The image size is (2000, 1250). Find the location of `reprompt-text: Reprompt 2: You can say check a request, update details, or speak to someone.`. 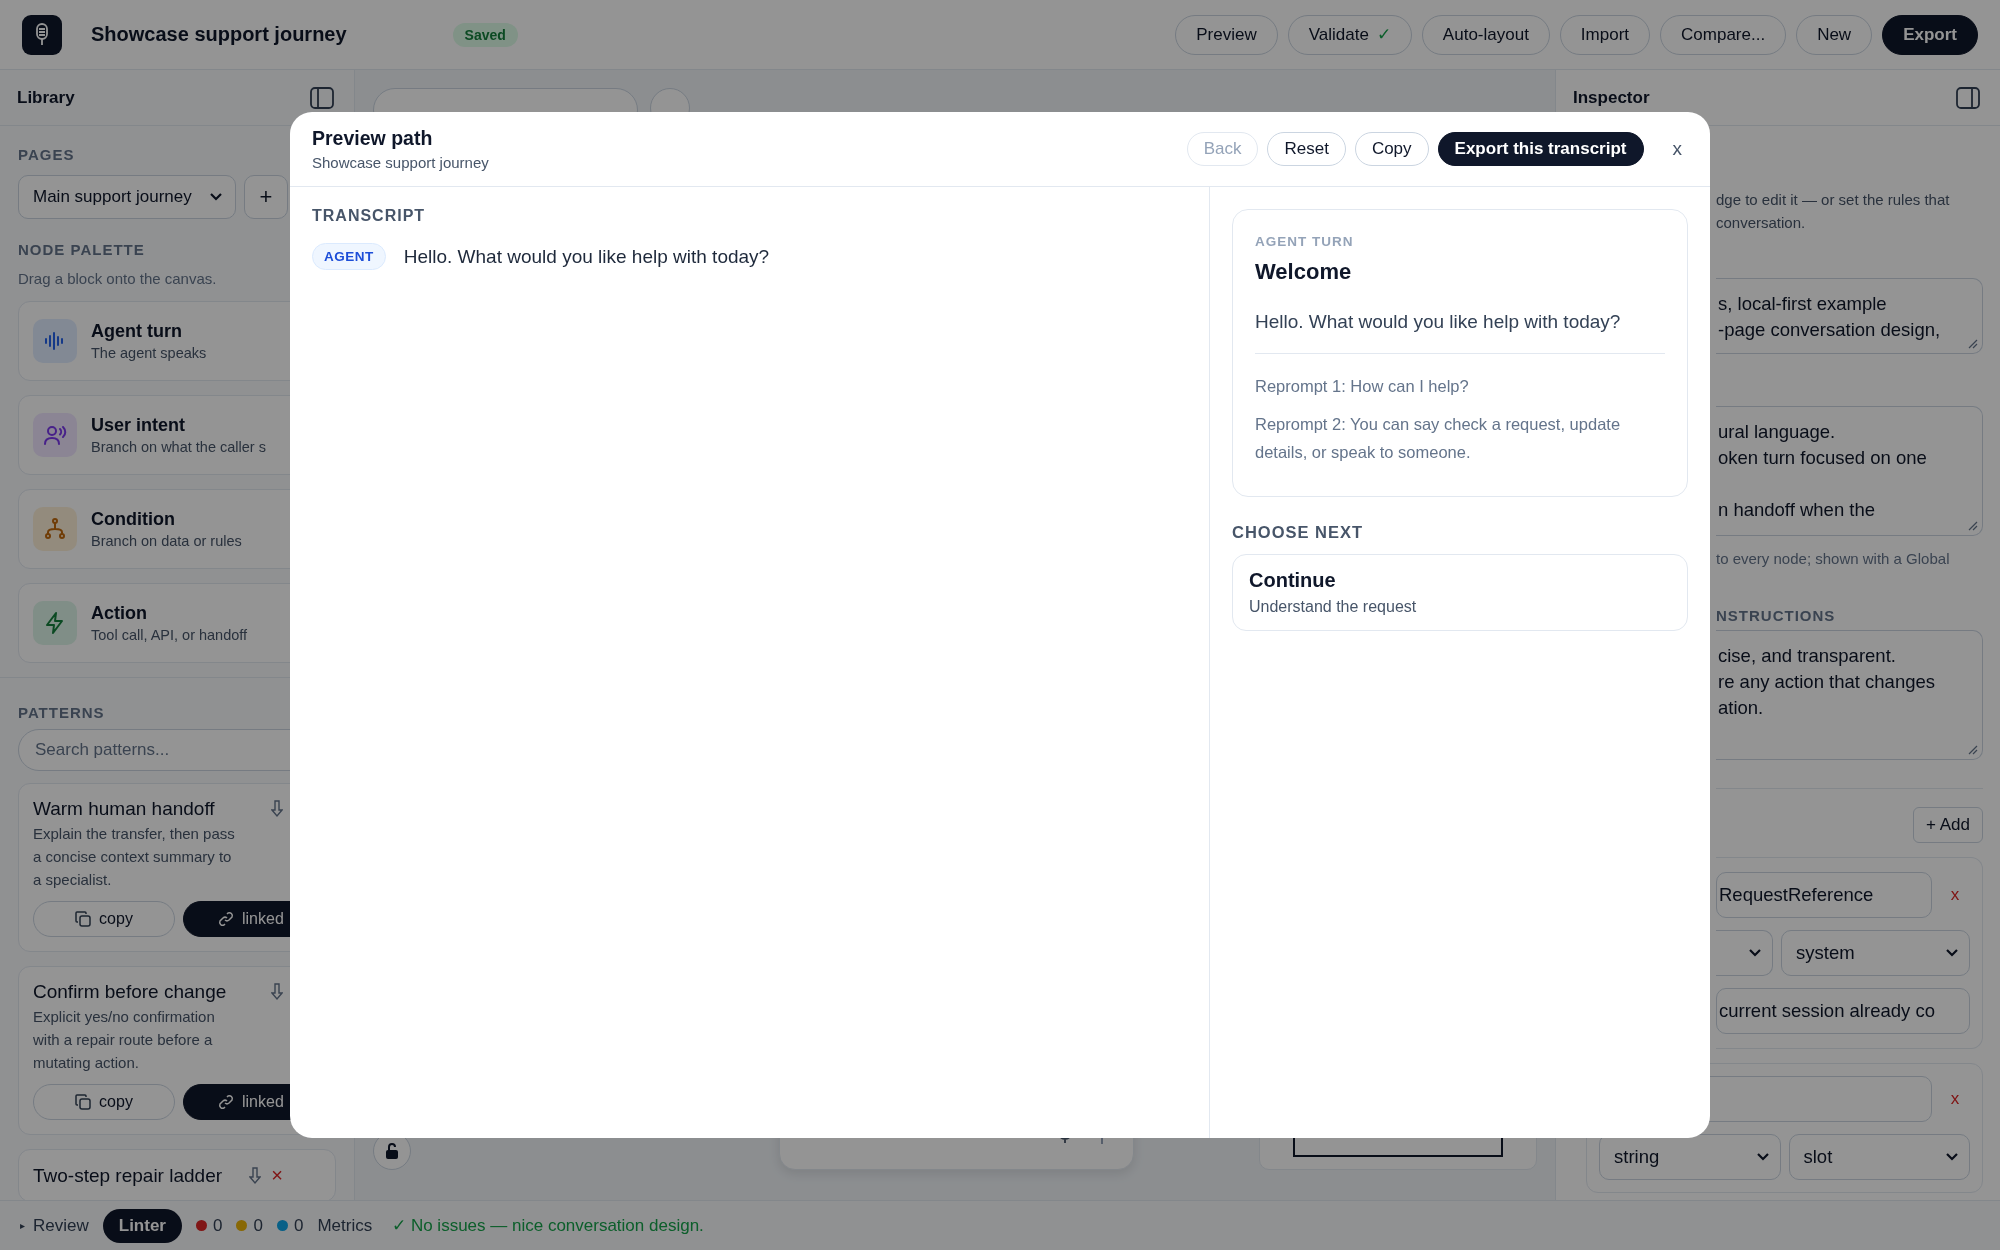

reprompt-text: Reprompt 2: You can say check a request, update details, or speak to someone. is located at coordinates (1438, 438).